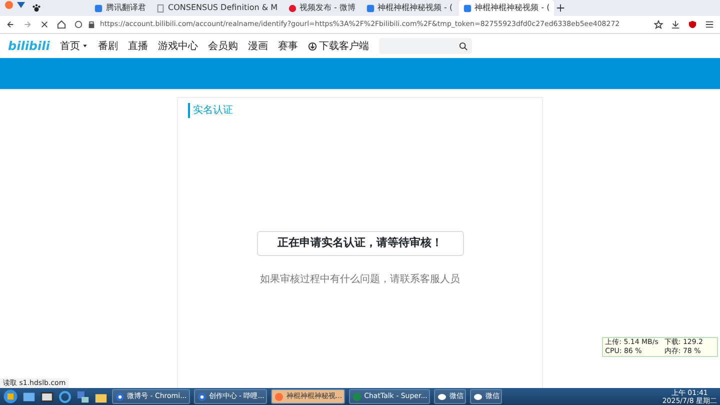 The image size is (720, 405). What do you see at coordinates (61, 24) in the screenshot?
I see `home-icon` at bounding box center [61, 24].